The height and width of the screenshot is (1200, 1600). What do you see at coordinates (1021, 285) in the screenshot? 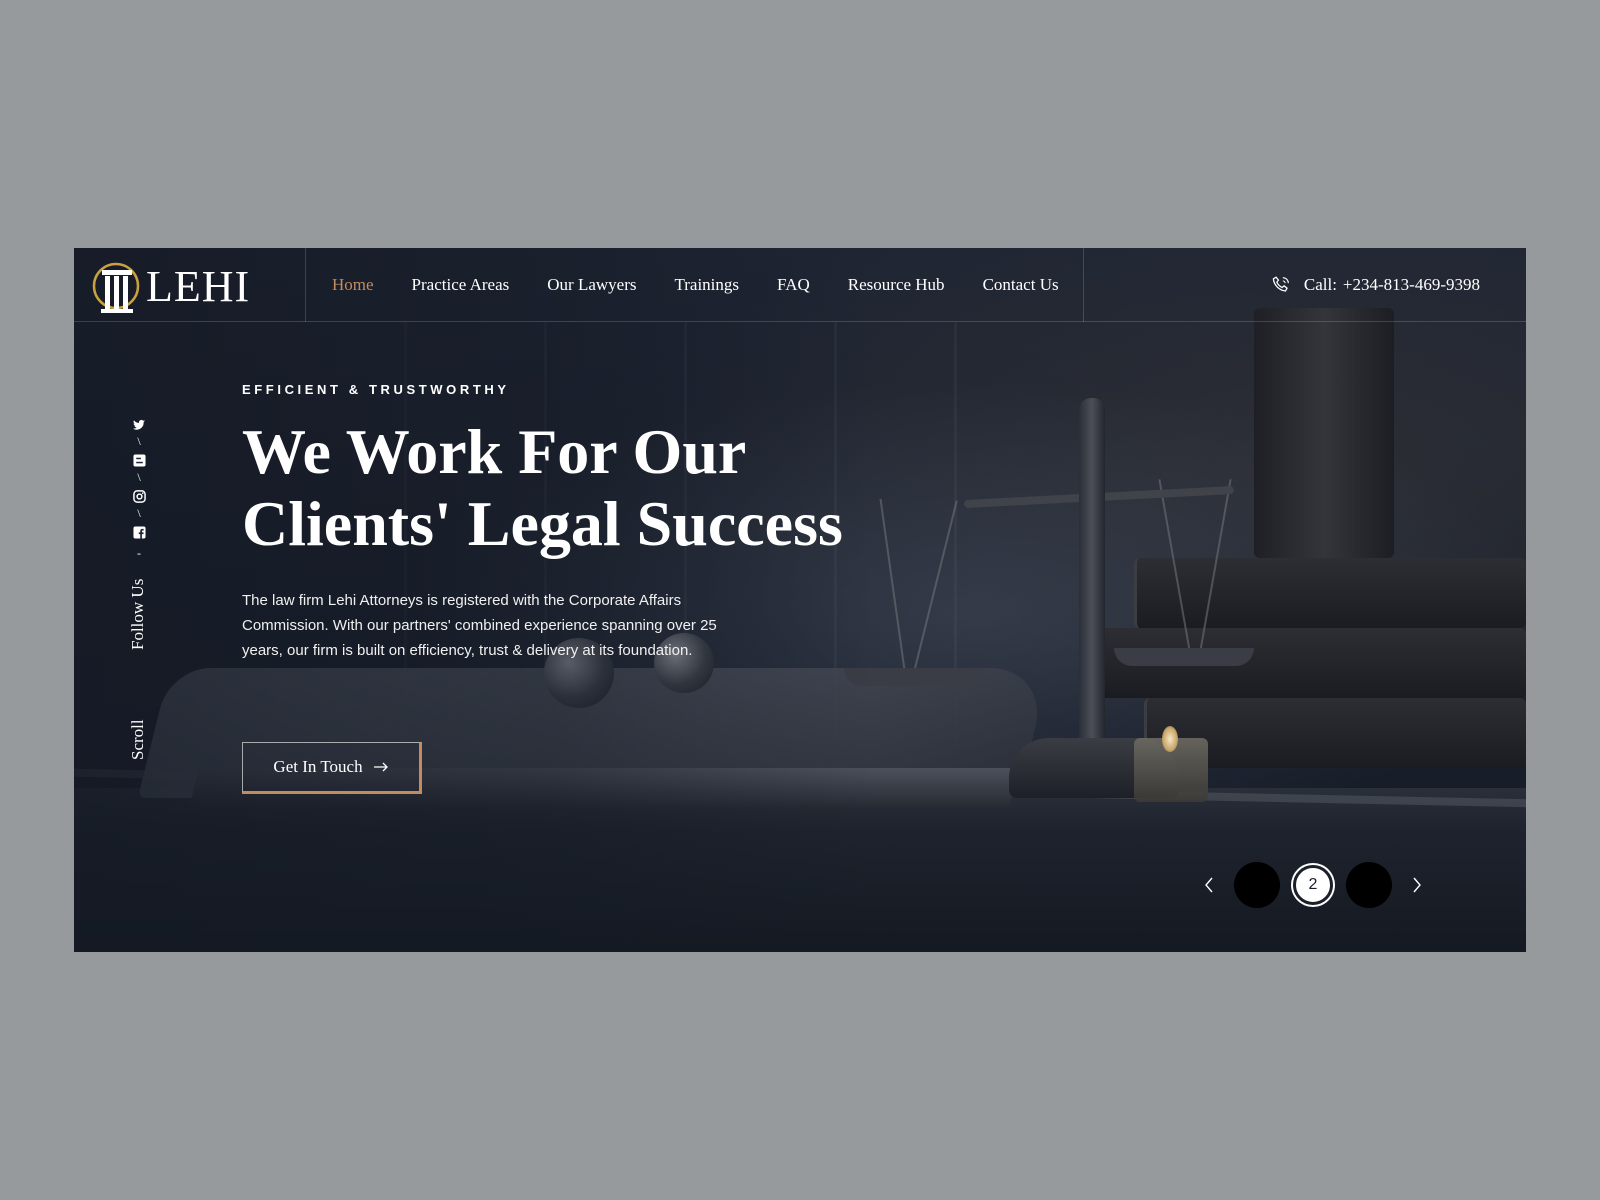
I see `nav-contact-us: Contact Us` at bounding box center [1021, 285].